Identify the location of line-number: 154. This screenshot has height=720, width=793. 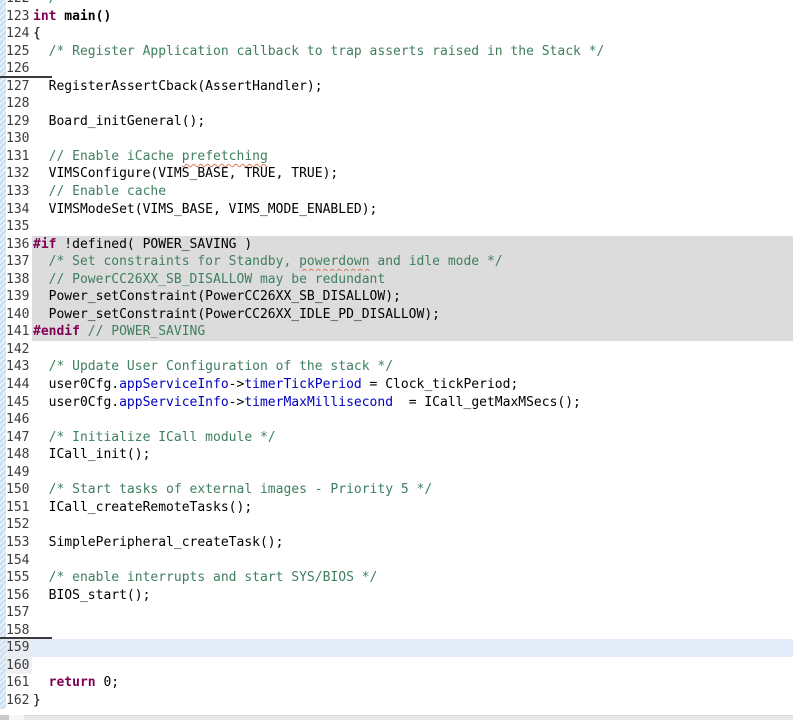
(19, 560).